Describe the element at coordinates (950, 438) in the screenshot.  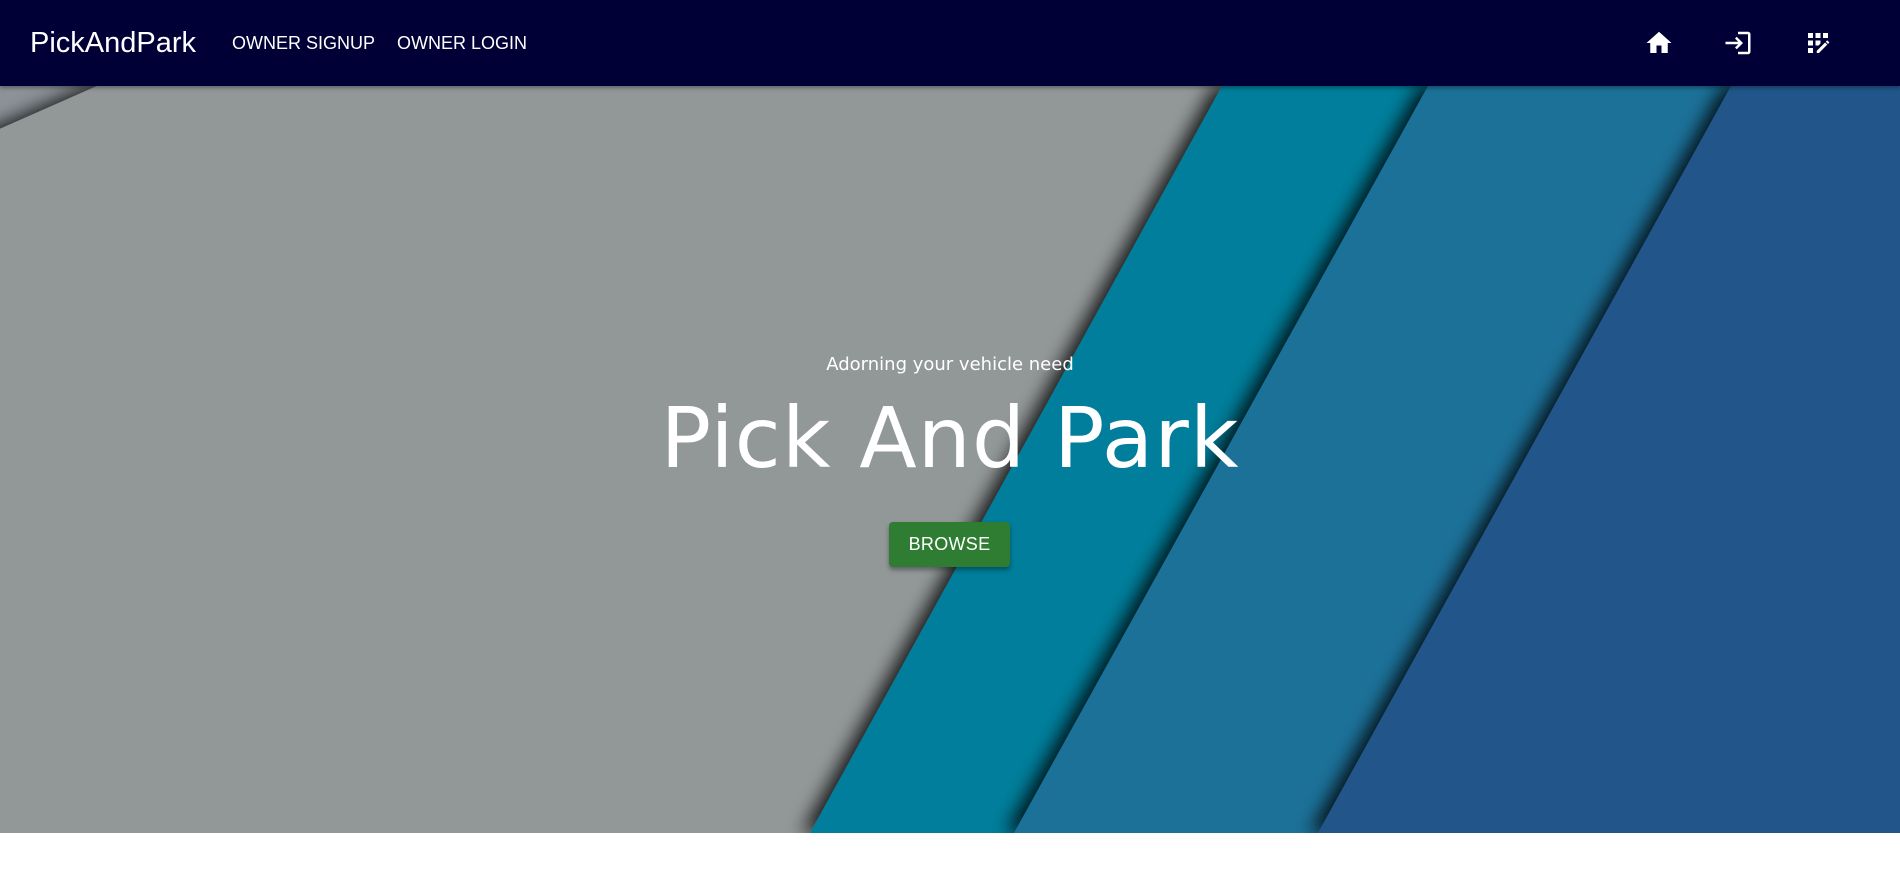
I see `hero-title: Pick And Park` at that location.